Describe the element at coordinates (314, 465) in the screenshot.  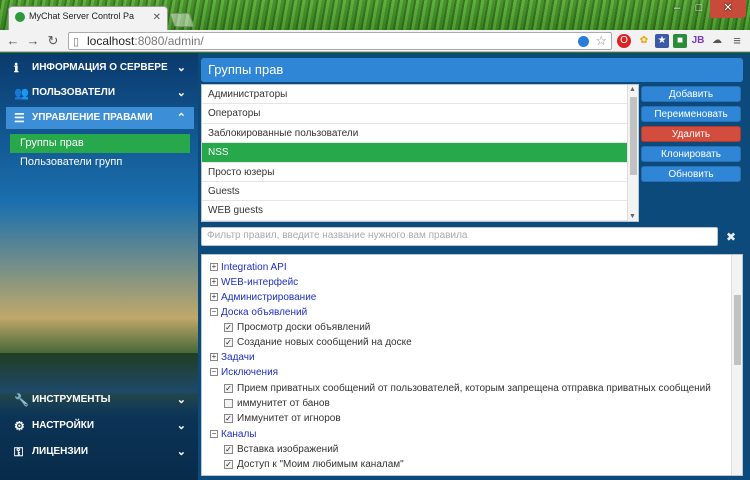
I see `tree-leaf: ✓ Доступ к "Моим любимым каналам"` at that location.